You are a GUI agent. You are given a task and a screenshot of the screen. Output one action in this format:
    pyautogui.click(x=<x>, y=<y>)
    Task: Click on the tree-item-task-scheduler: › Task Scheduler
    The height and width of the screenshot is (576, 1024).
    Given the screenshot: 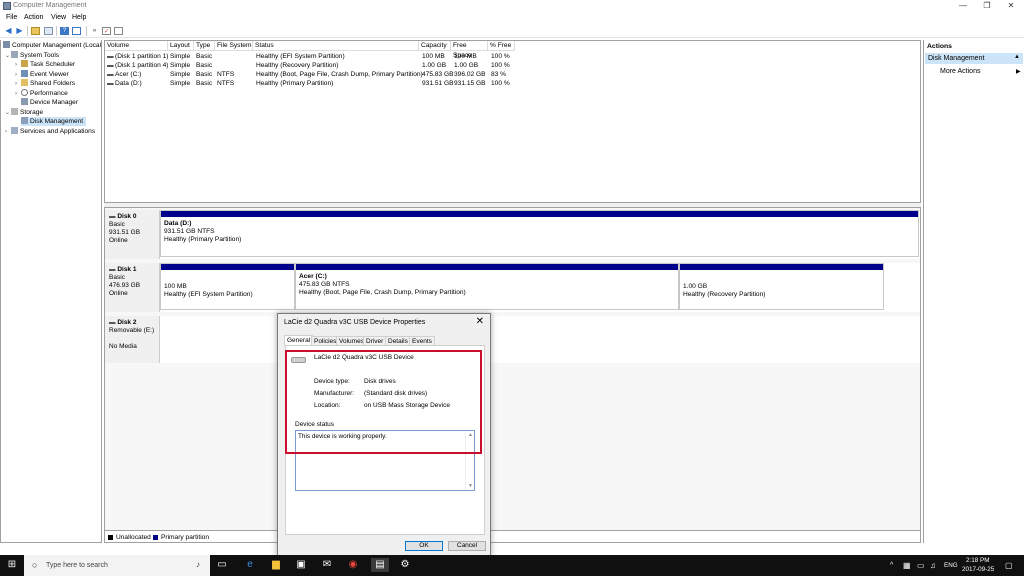 What is the action you would take?
    pyautogui.click(x=45, y=64)
    